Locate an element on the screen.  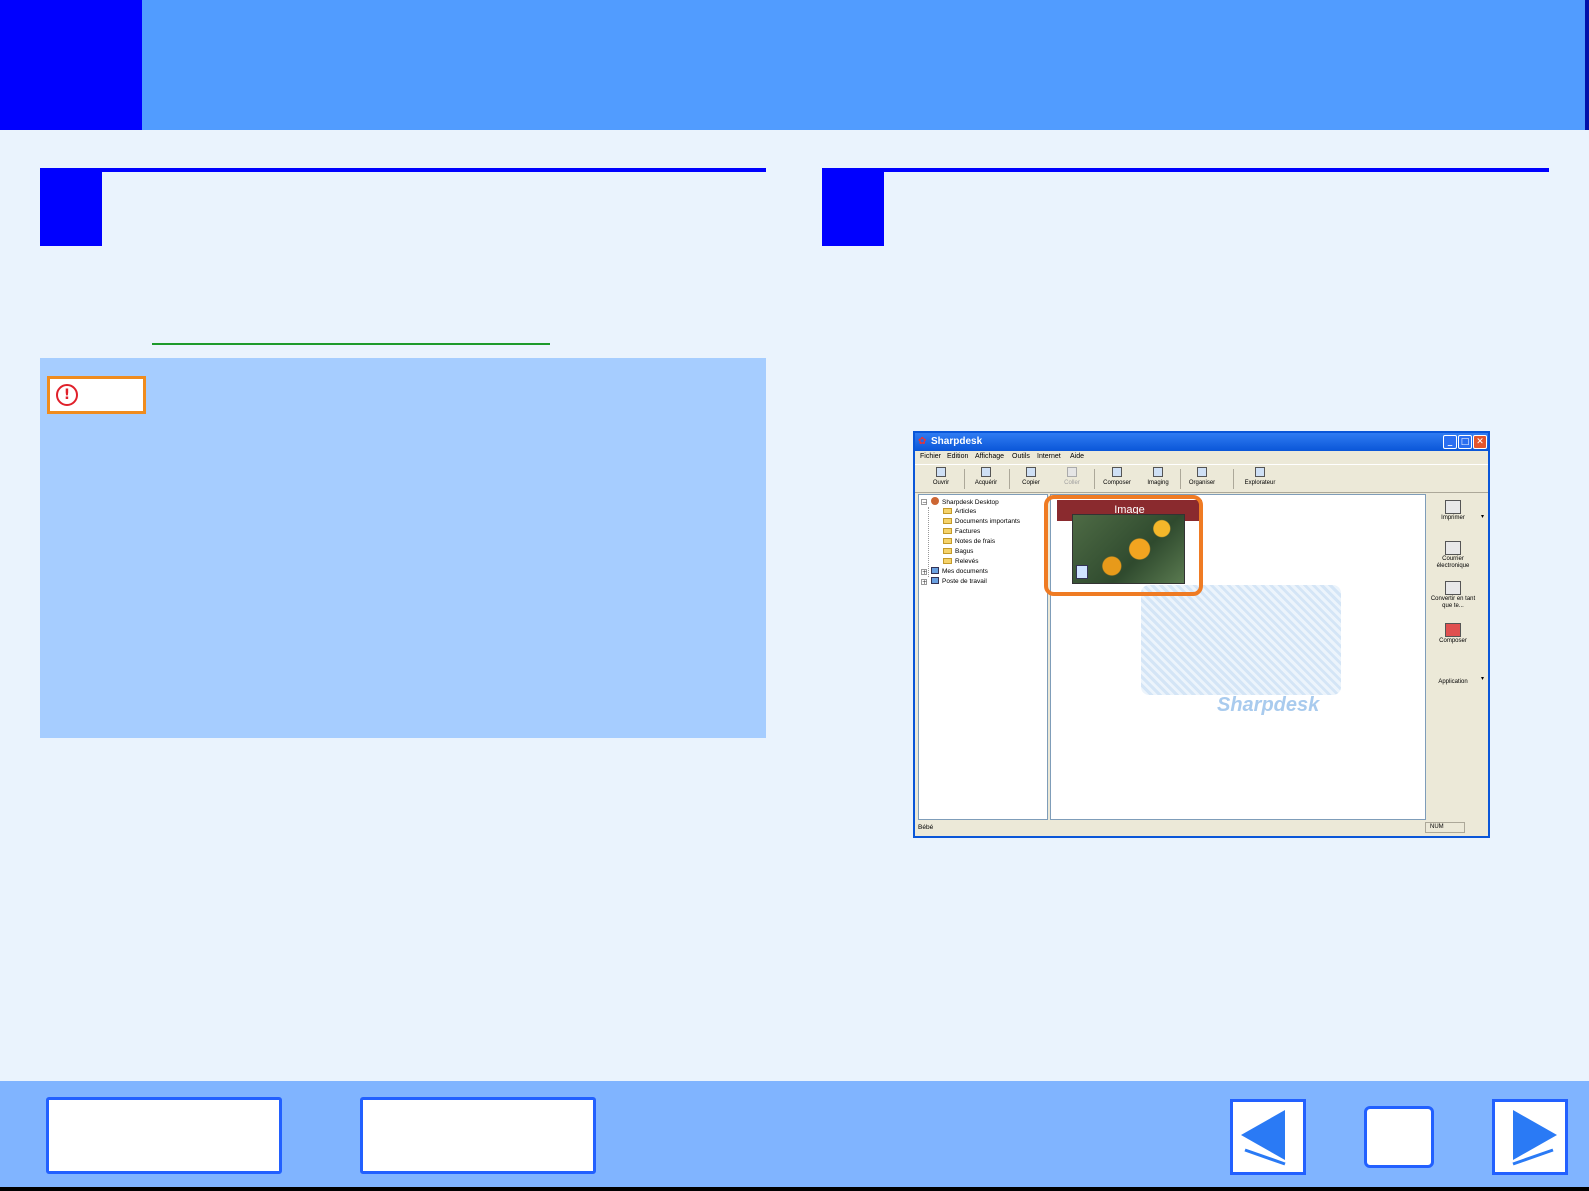
tree-item-documents: Documents importants is located at coordinates (981, 522).